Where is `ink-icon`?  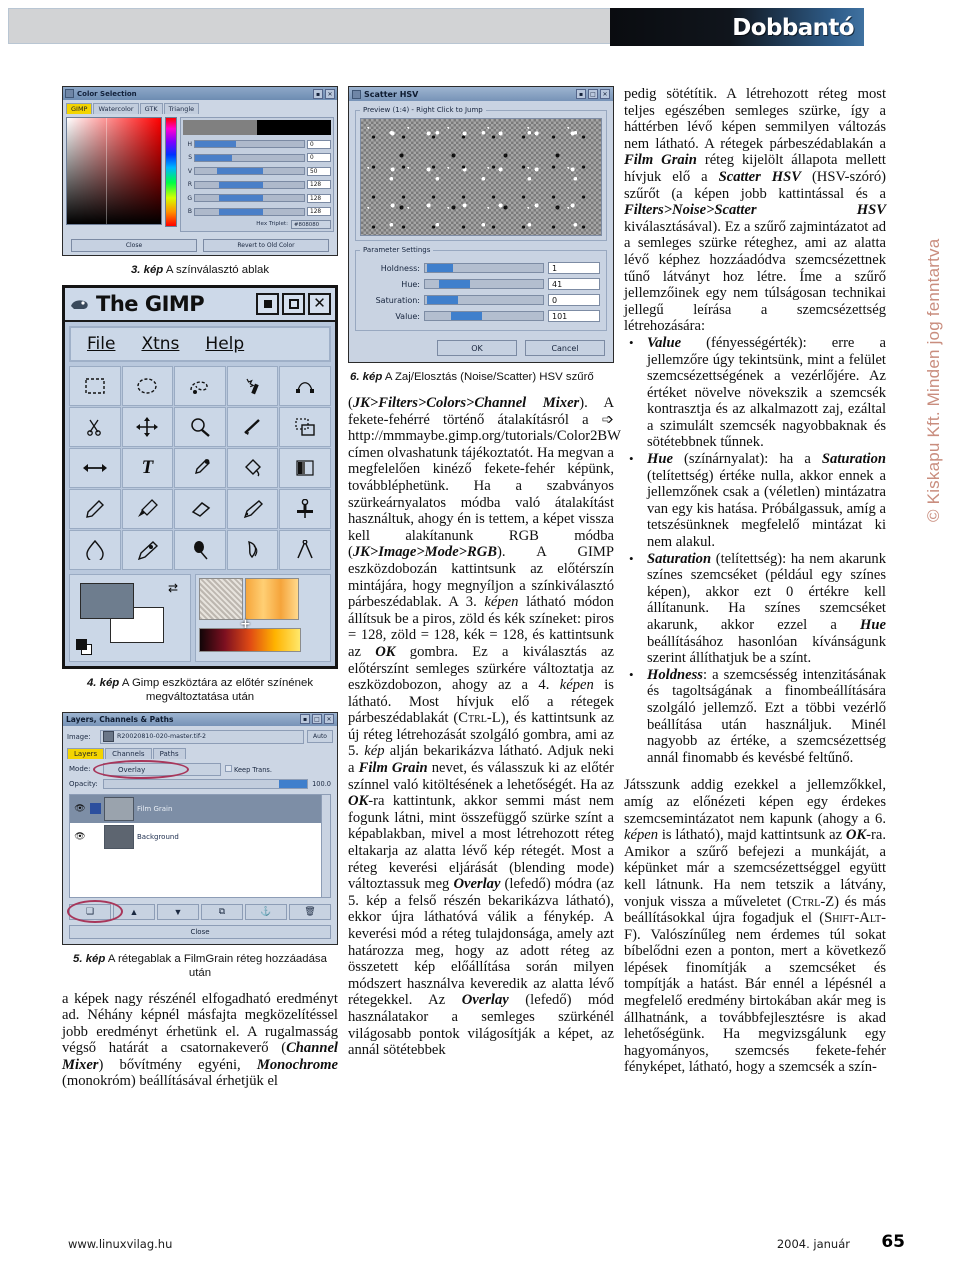
ink-icon is located at coordinates (147, 549).